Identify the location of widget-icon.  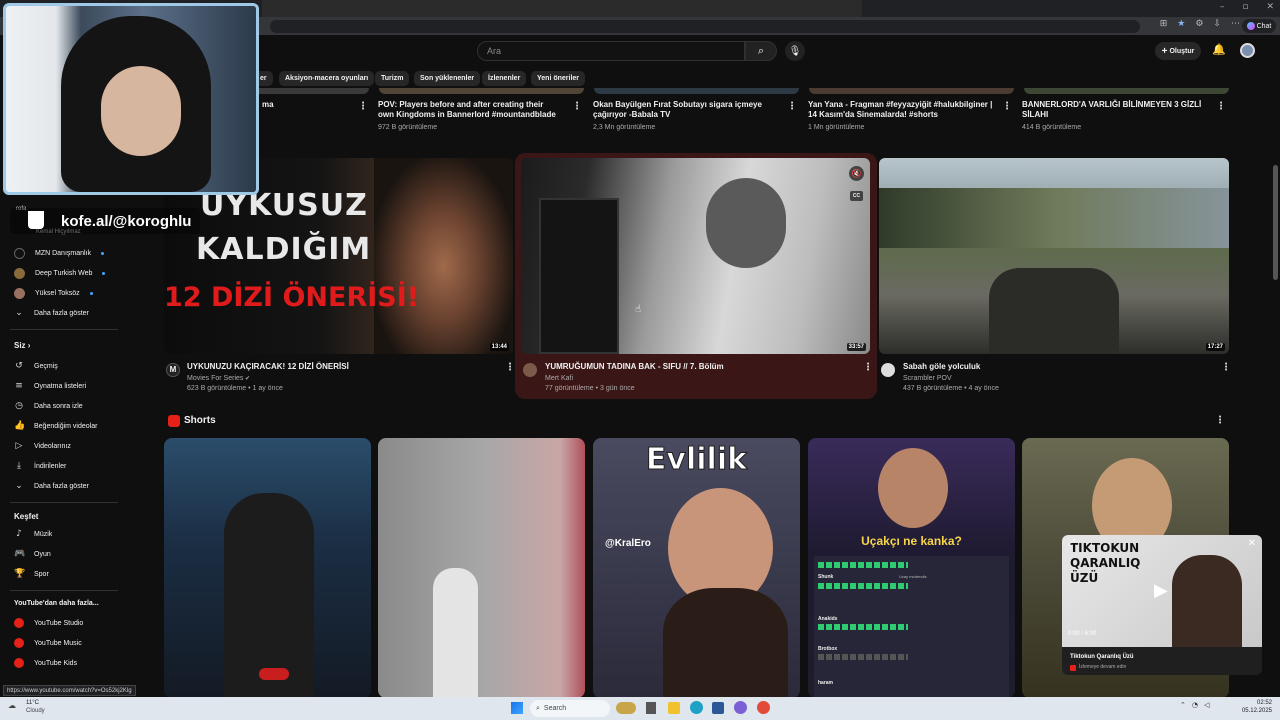
(626, 708).